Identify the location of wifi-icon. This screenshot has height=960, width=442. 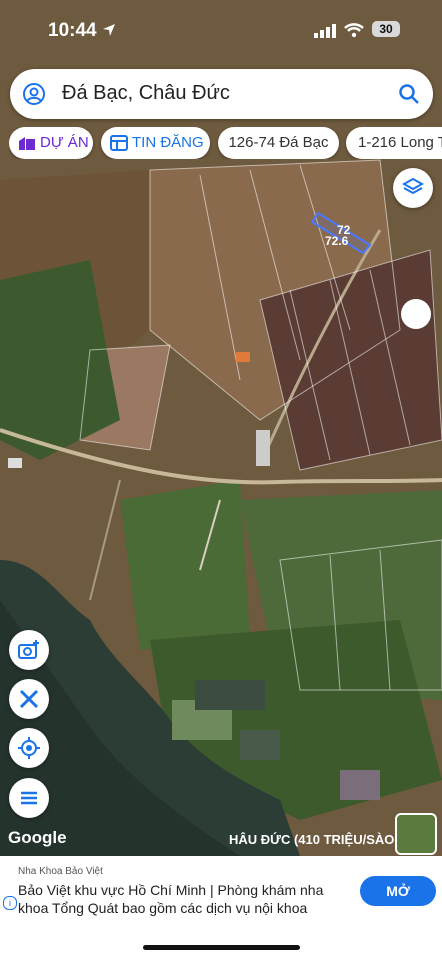
(354, 30).